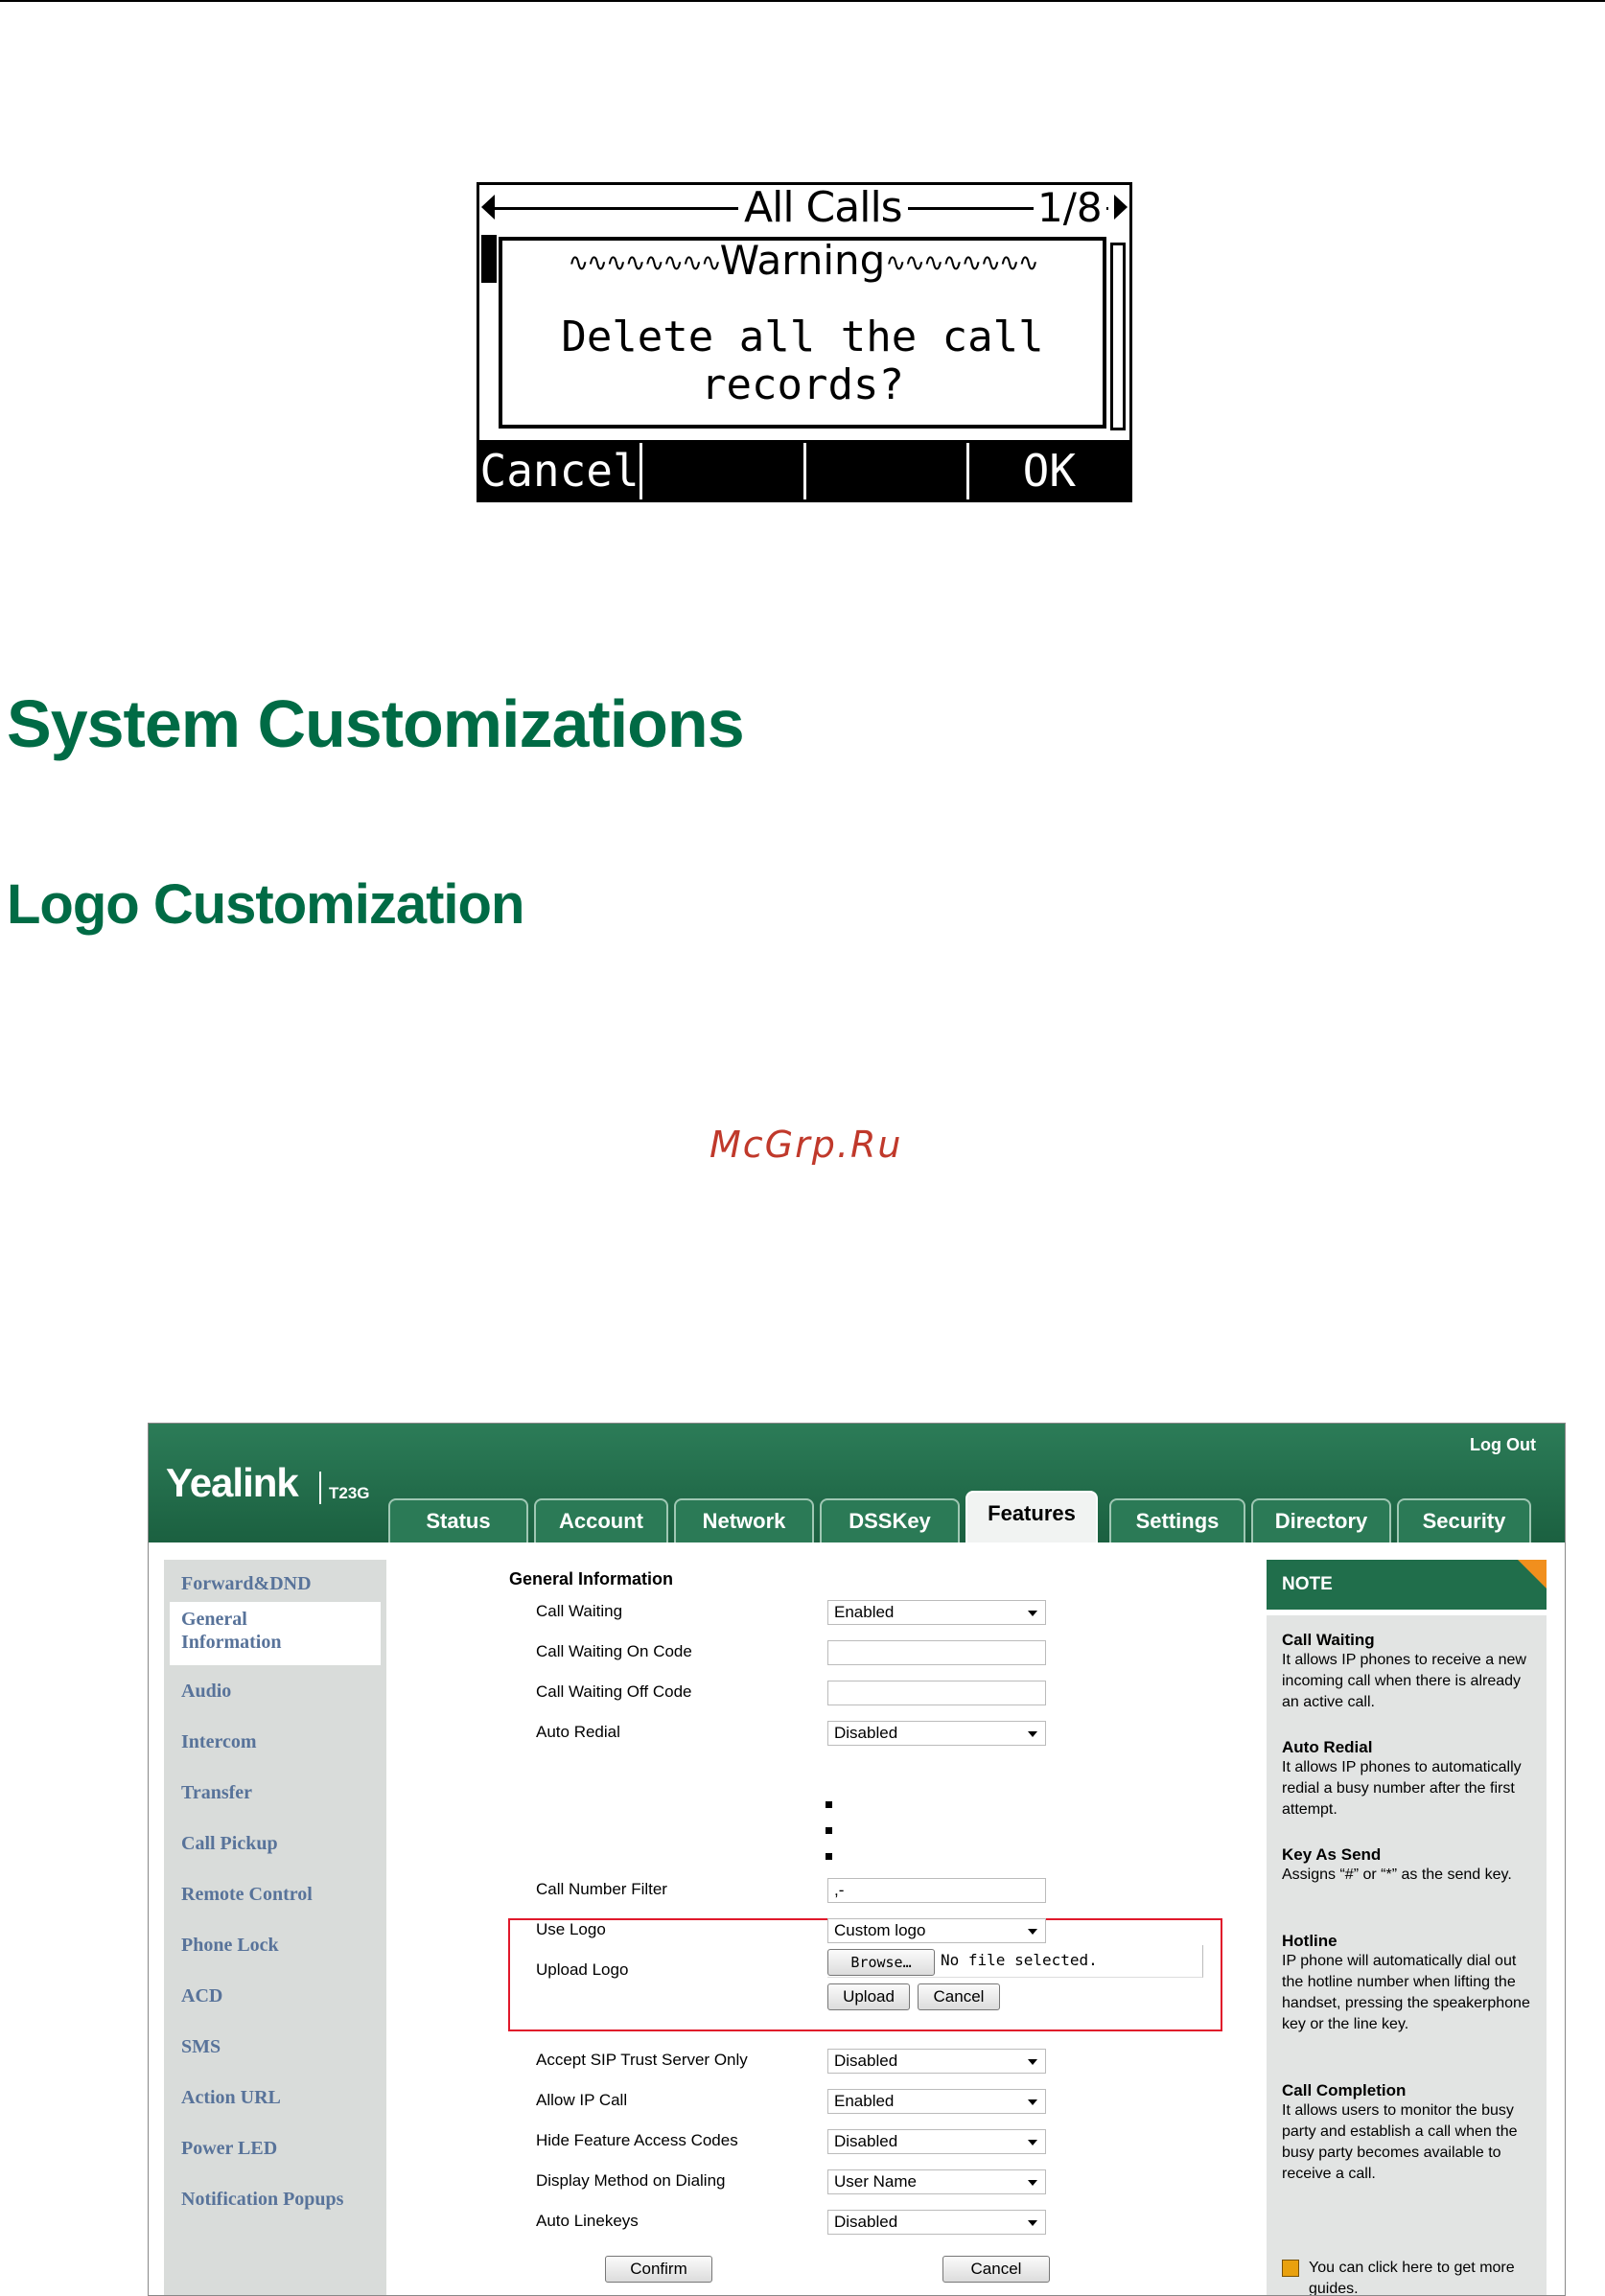  What do you see at coordinates (571, 1929) in the screenshot?
I see `use-logo-label: Use Logo` at bounding box center [571, 1929].